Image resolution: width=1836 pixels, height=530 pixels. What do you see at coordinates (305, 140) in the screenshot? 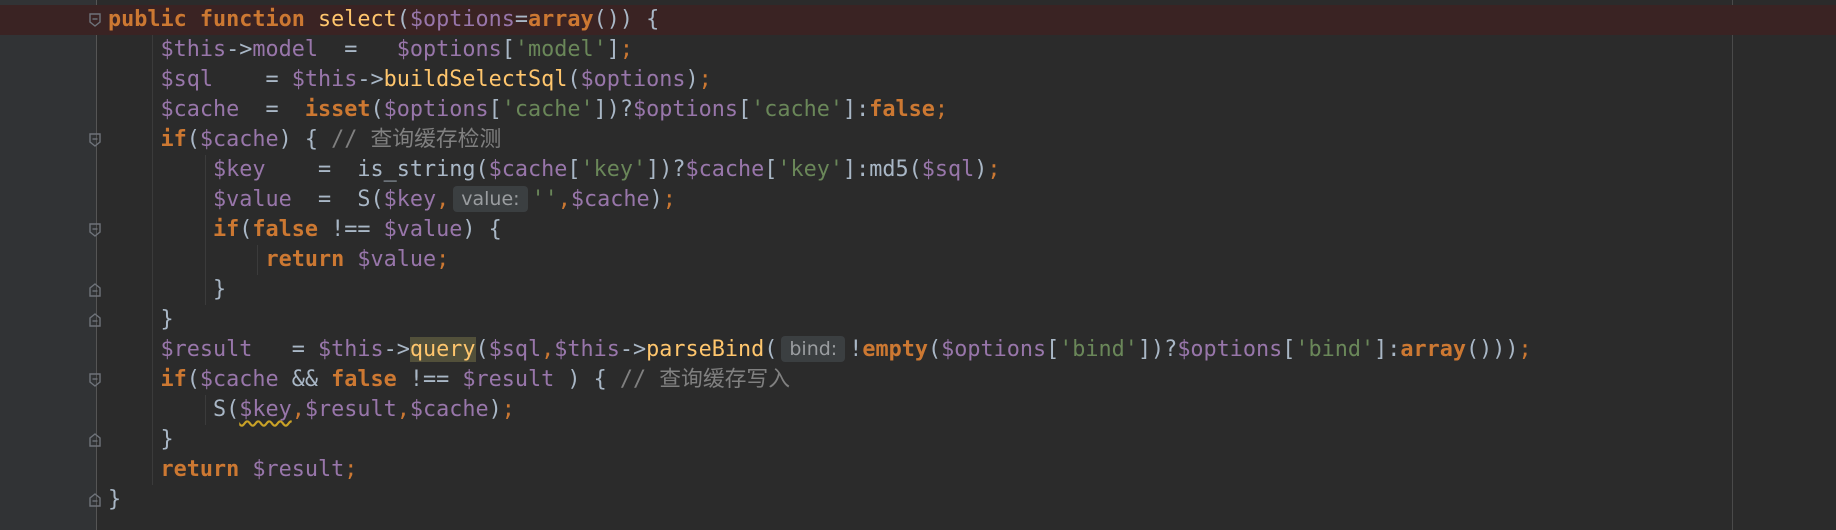
I see `code-text: if($cache) { // 查询缓存检测` at bounding box center [305, 140].